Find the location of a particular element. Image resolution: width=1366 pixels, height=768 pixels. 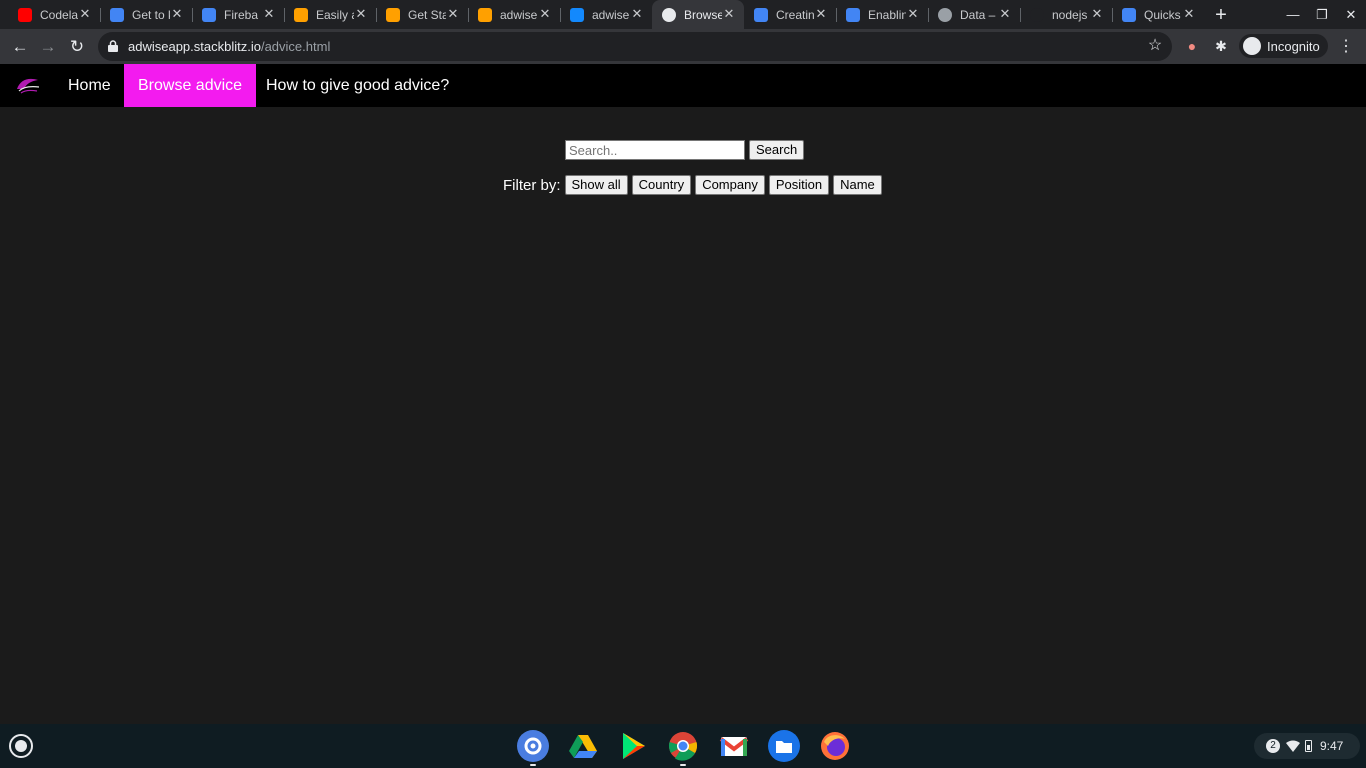

forward-icon: → is located at coordinates (48, 47).